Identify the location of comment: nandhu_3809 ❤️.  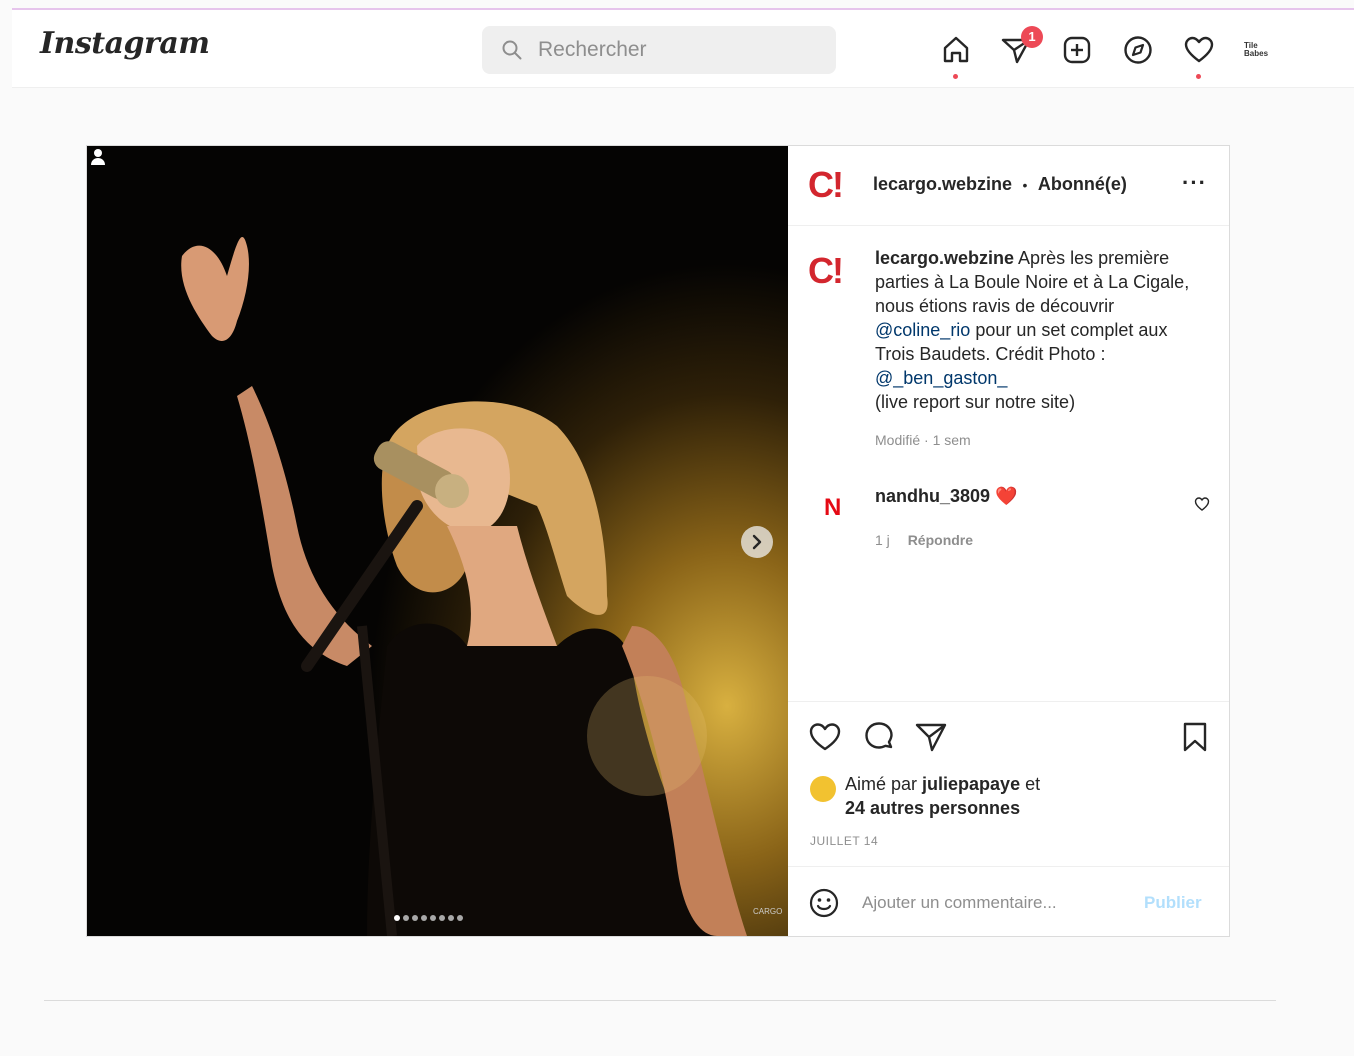
(946, 496).